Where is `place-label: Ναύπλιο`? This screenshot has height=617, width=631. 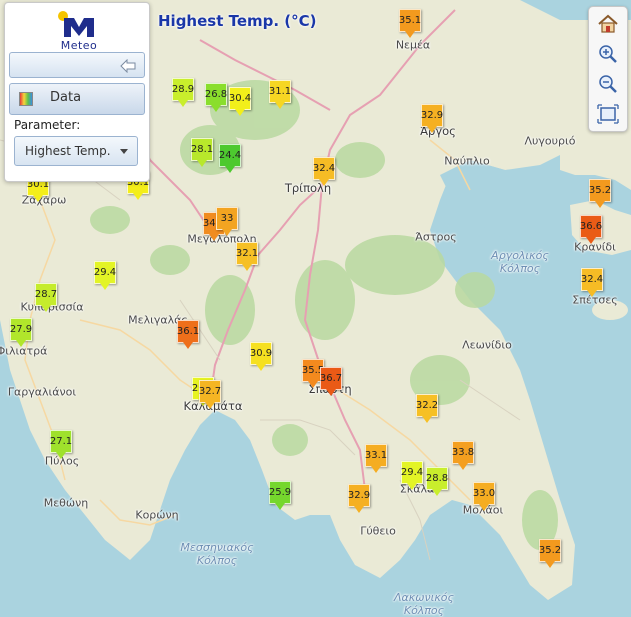 place-label: Ναύπλιο is located at coordinates (467, 161).